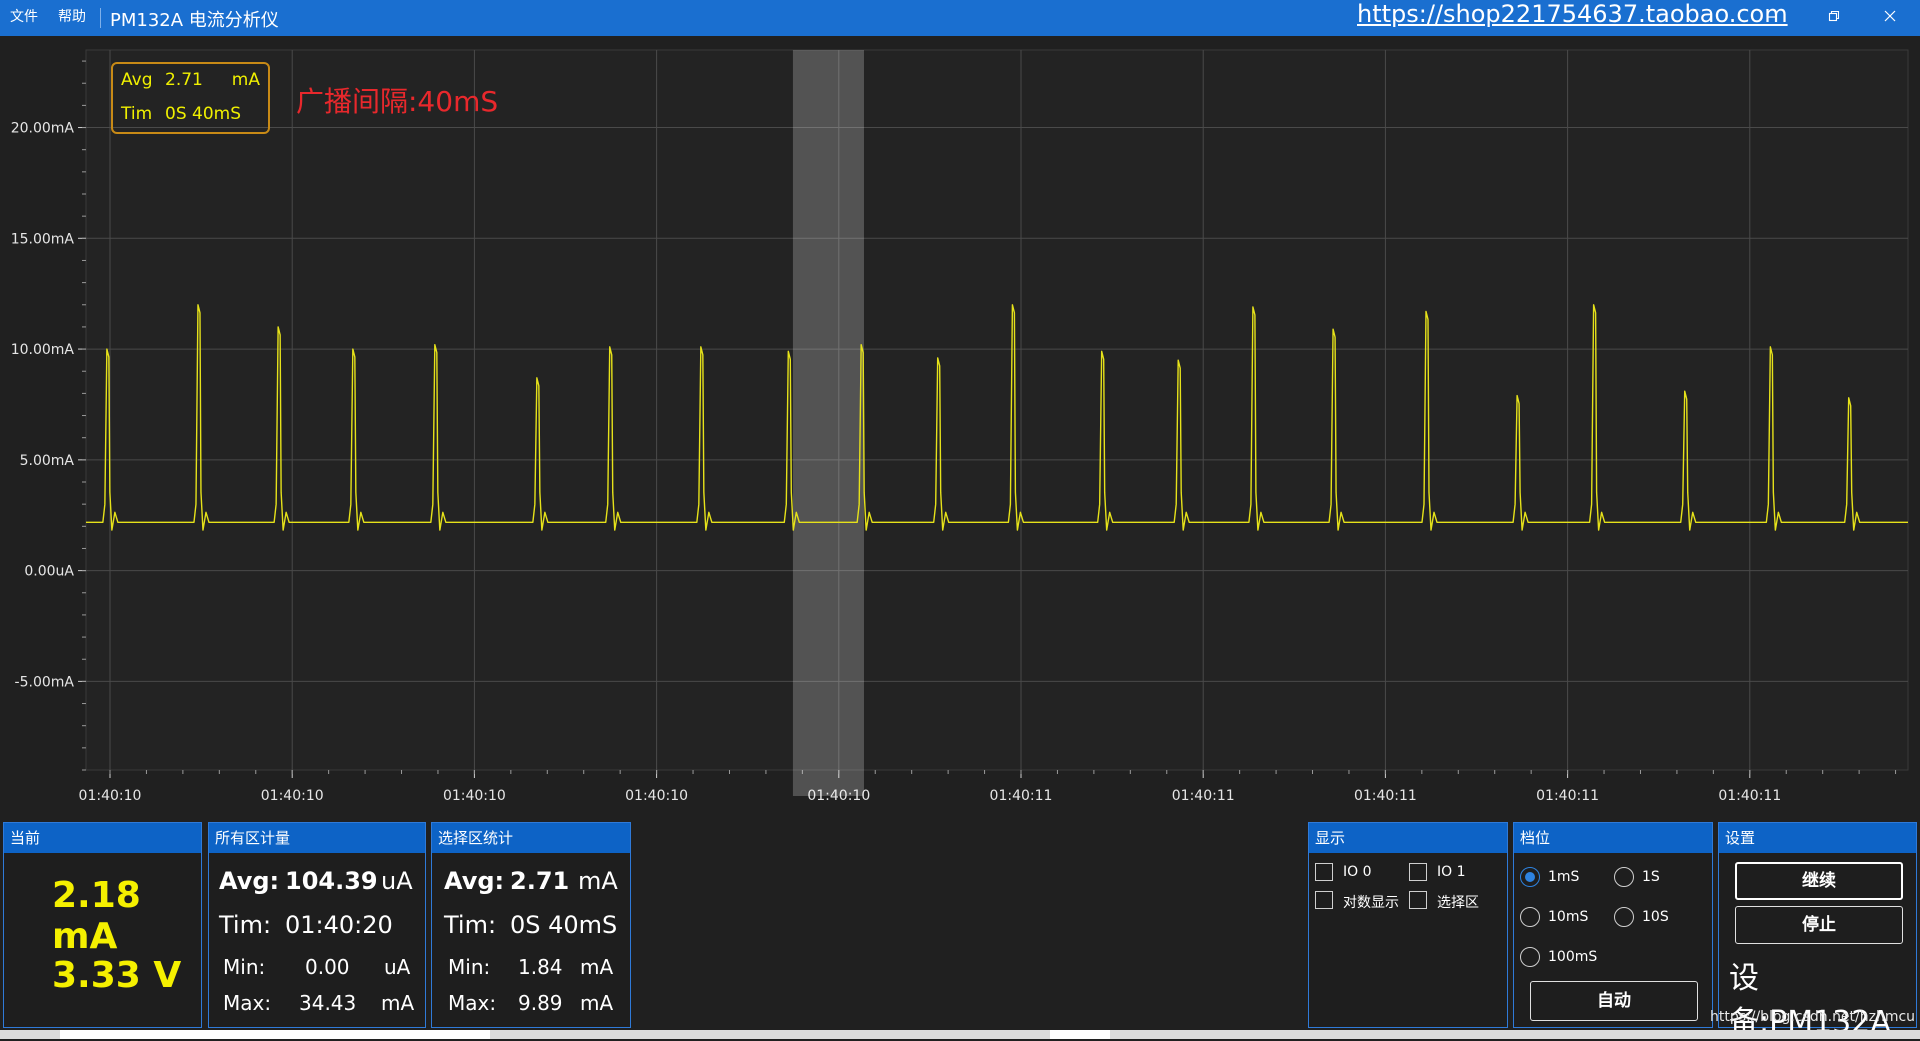  I want to click on sel-avg-value: 2.71, so click(540, 881).